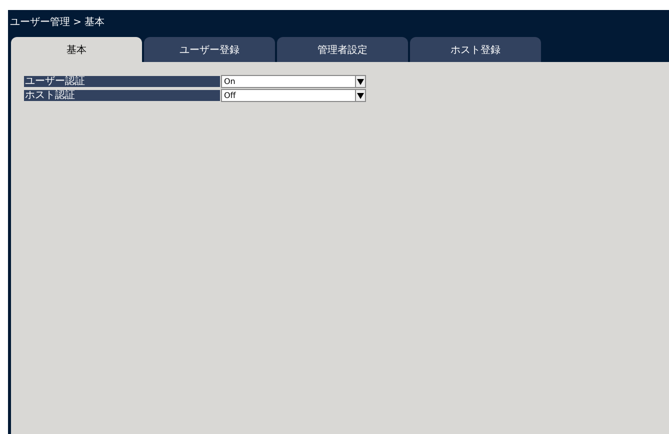 The image size is (669, 434). I want to click on setting-label: ホスト認証, so click(122, 95).